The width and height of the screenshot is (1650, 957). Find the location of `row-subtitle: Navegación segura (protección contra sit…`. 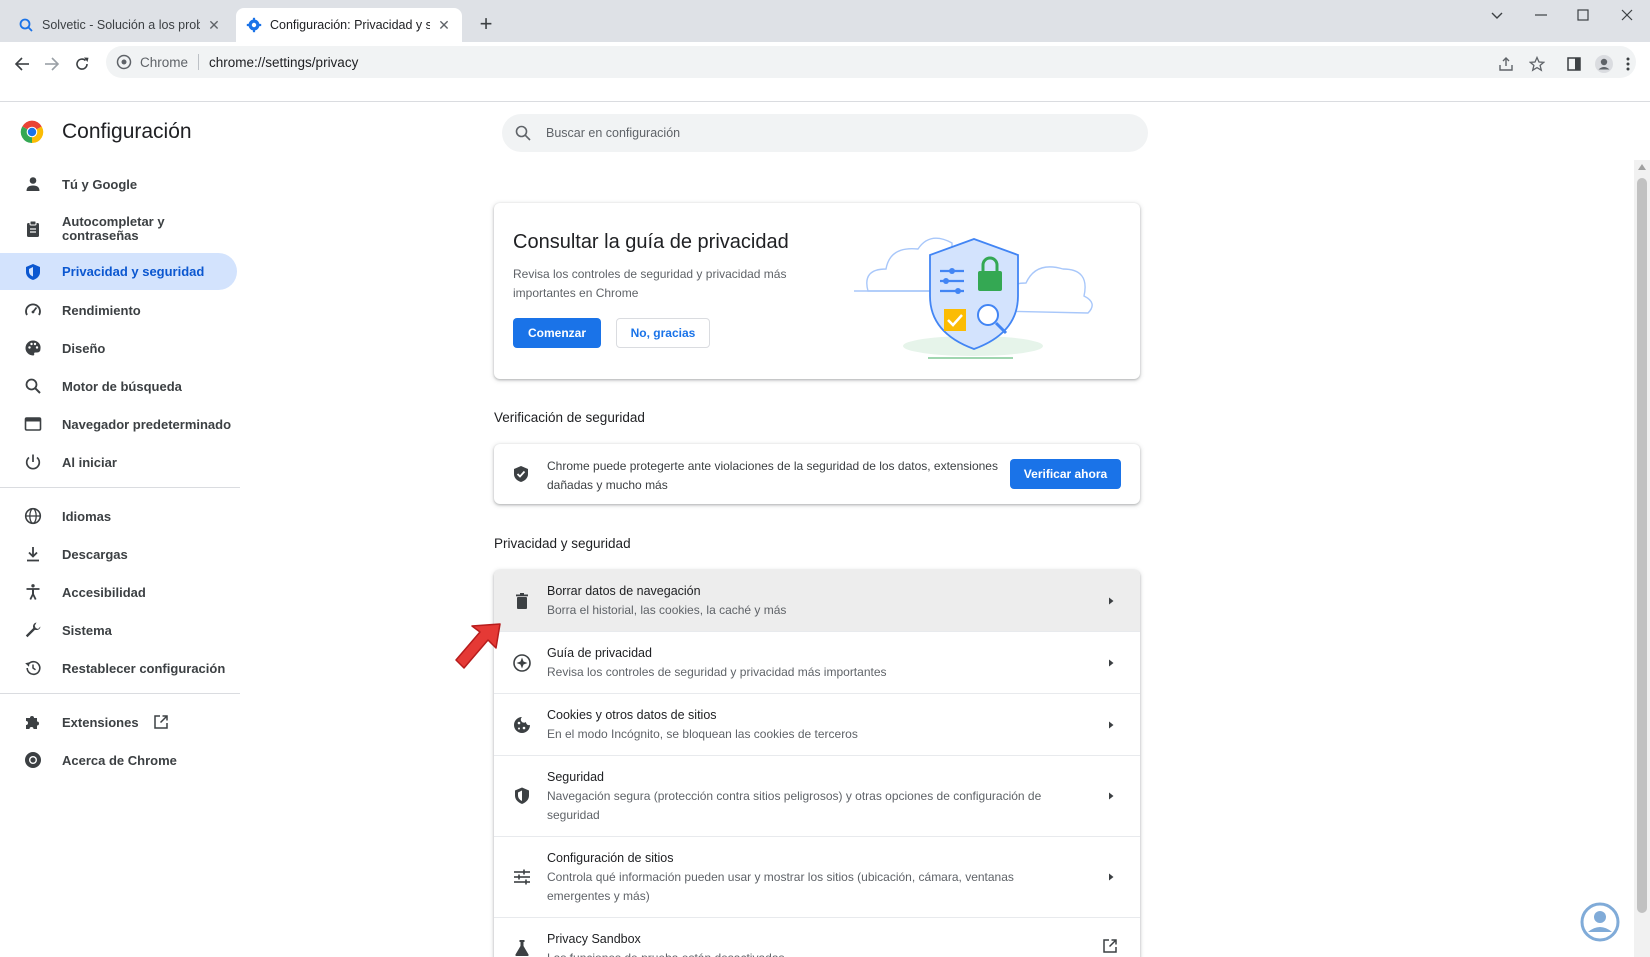

row-subtitle: Navegación segura (protección contra sit… is located at coordinates (794, 805).